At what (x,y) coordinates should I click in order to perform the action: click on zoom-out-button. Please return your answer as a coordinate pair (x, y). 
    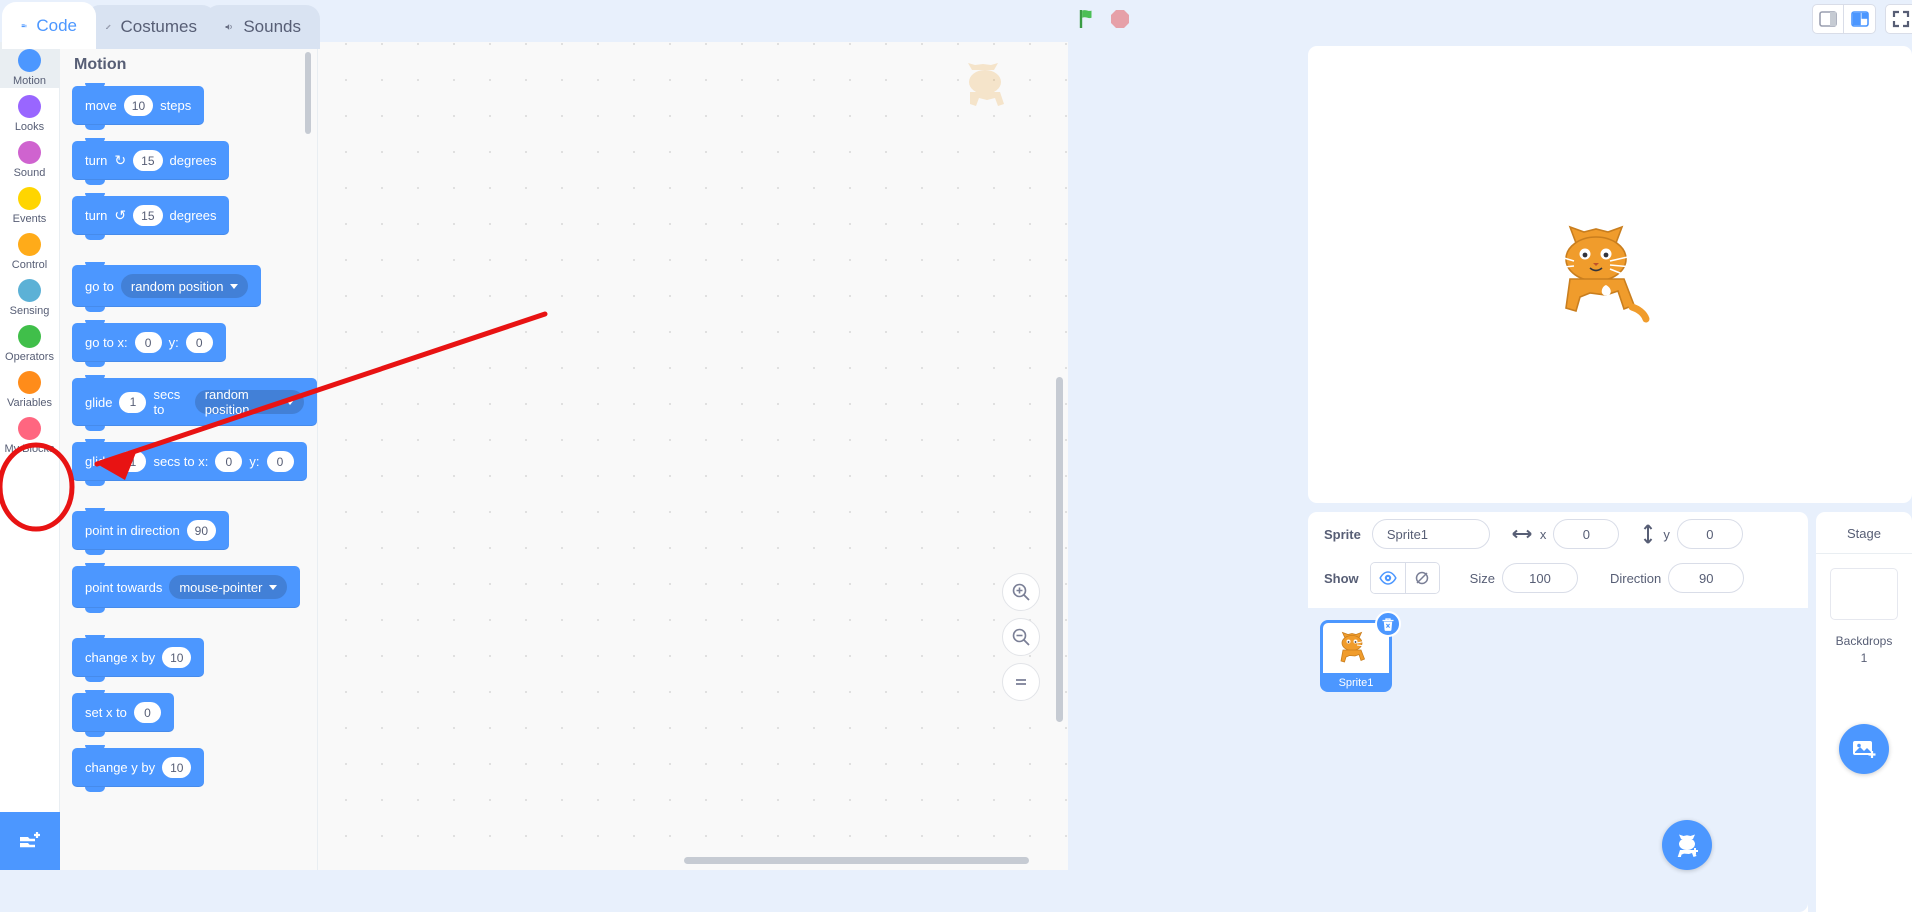
    Looking at the image, I should click on (1021, 637).